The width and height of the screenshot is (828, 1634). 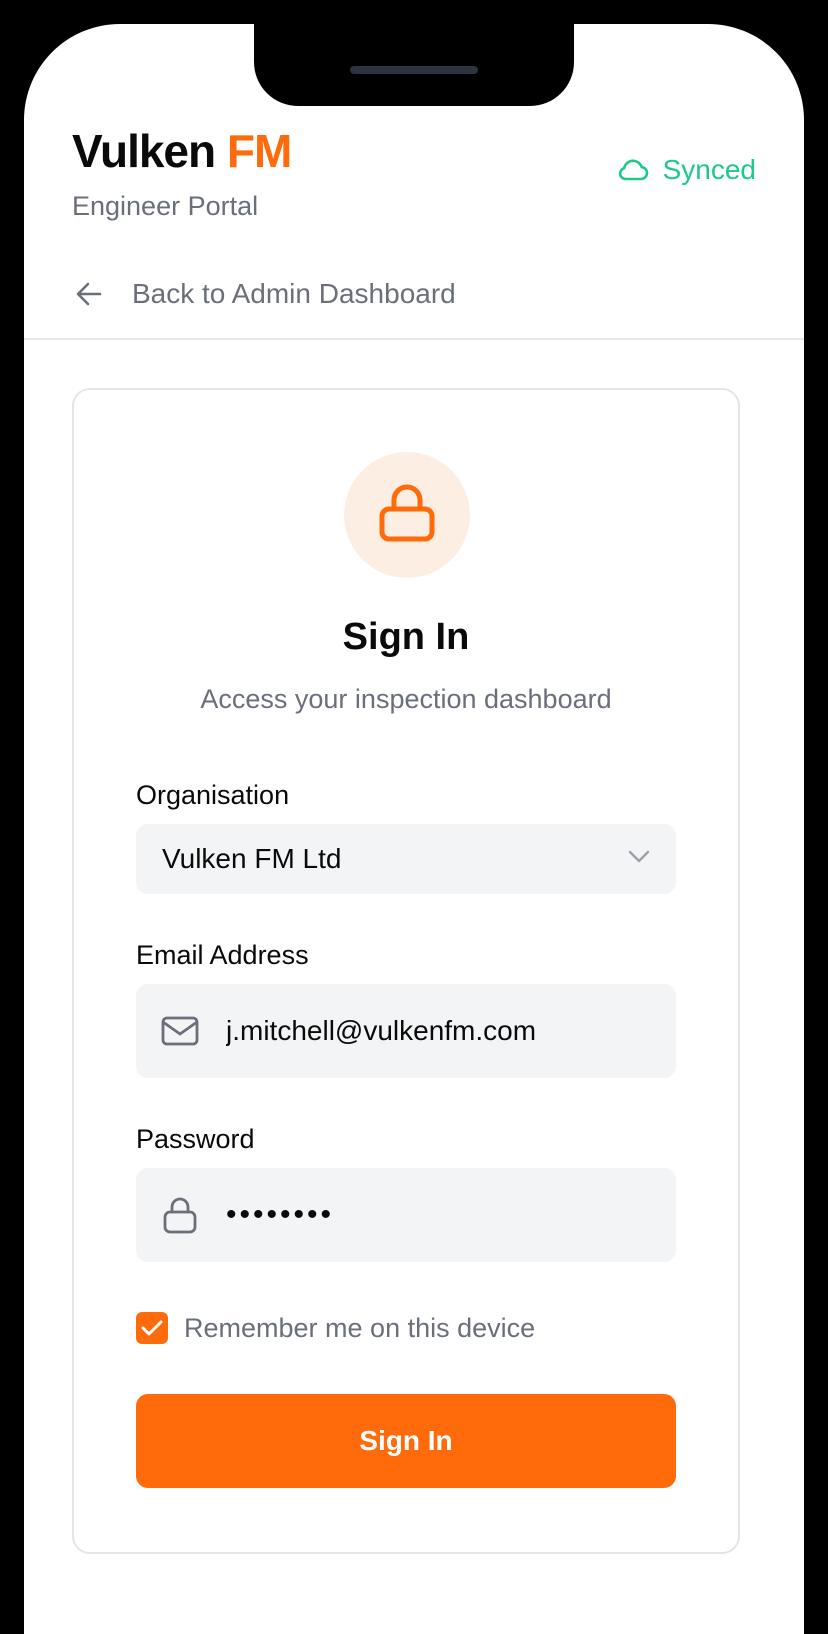 I want to click on device-notch, so click(x=414, y=65).